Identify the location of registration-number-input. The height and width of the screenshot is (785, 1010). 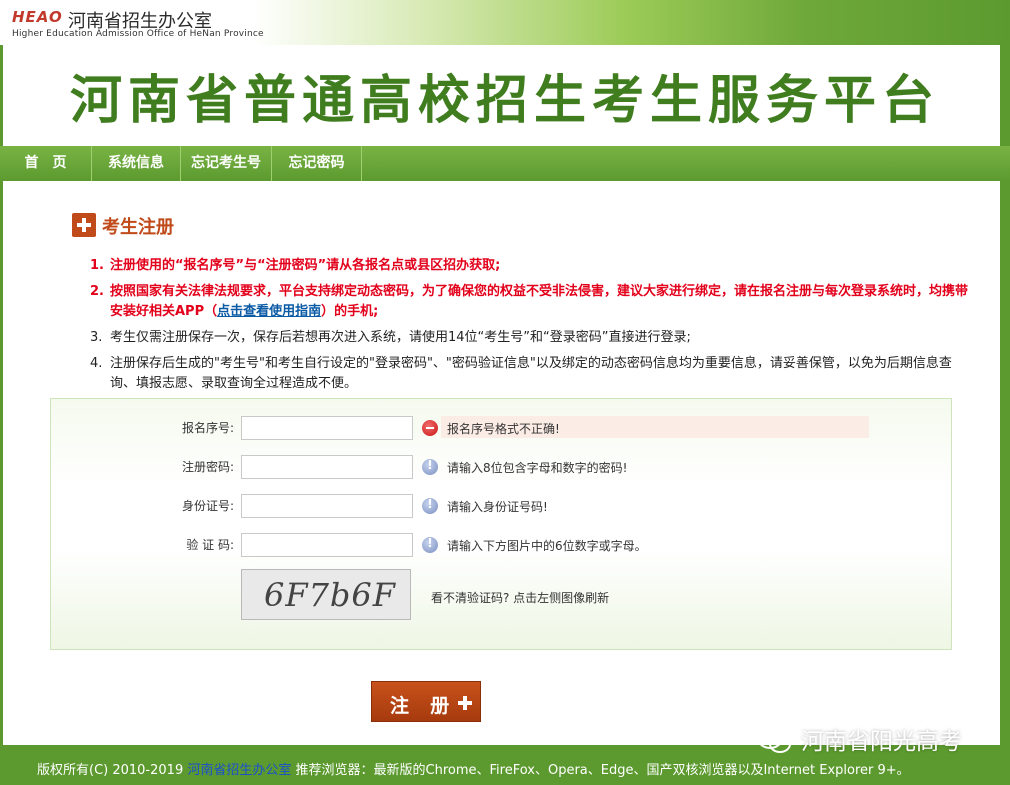
(327, 428).